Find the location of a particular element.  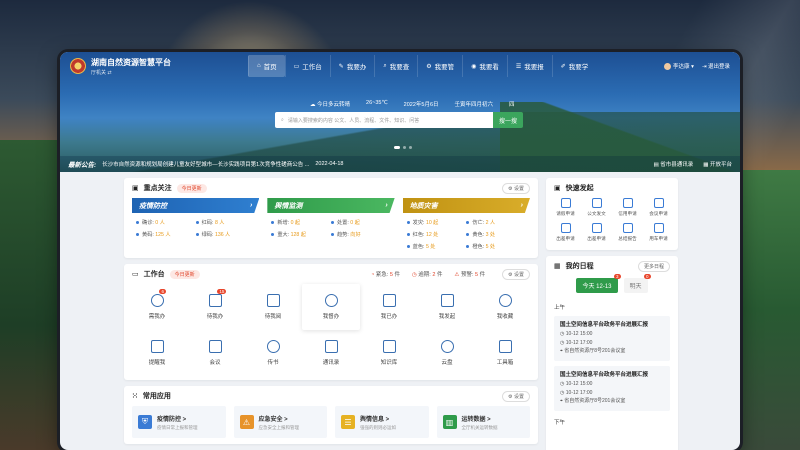

nav-item: ✐ 我要学 is located at coordinates (574, 66).